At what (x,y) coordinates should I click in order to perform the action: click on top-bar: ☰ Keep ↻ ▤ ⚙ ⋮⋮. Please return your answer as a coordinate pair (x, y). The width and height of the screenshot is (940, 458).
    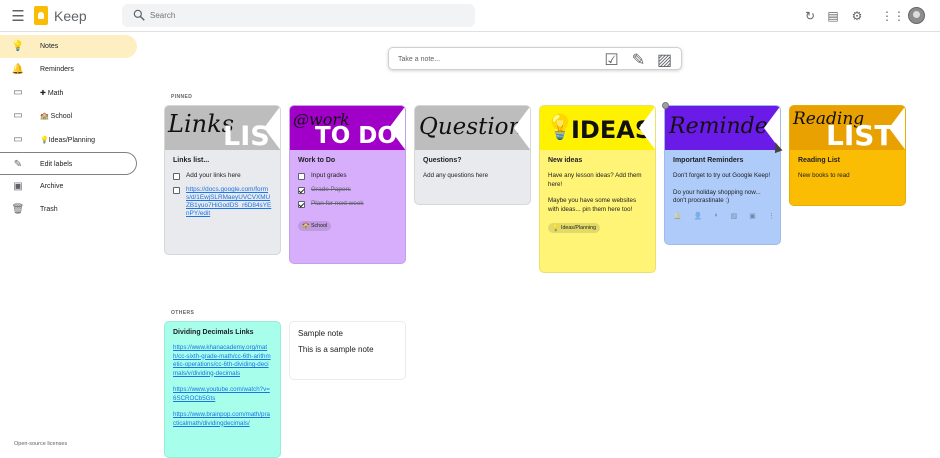
    Looking at the image, I should click on (470, 16).